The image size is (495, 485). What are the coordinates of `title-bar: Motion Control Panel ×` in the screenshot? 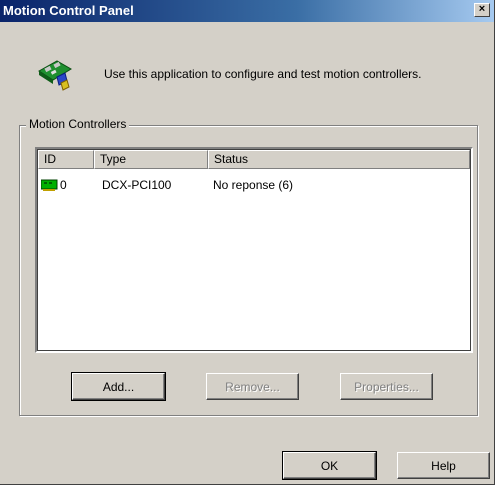 It's located at (247, 11).